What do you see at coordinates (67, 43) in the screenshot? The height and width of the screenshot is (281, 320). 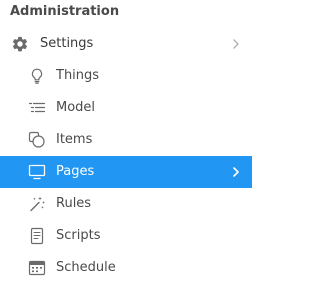 I see `nav-item-label: Settings` at bounding box center [67, 43].